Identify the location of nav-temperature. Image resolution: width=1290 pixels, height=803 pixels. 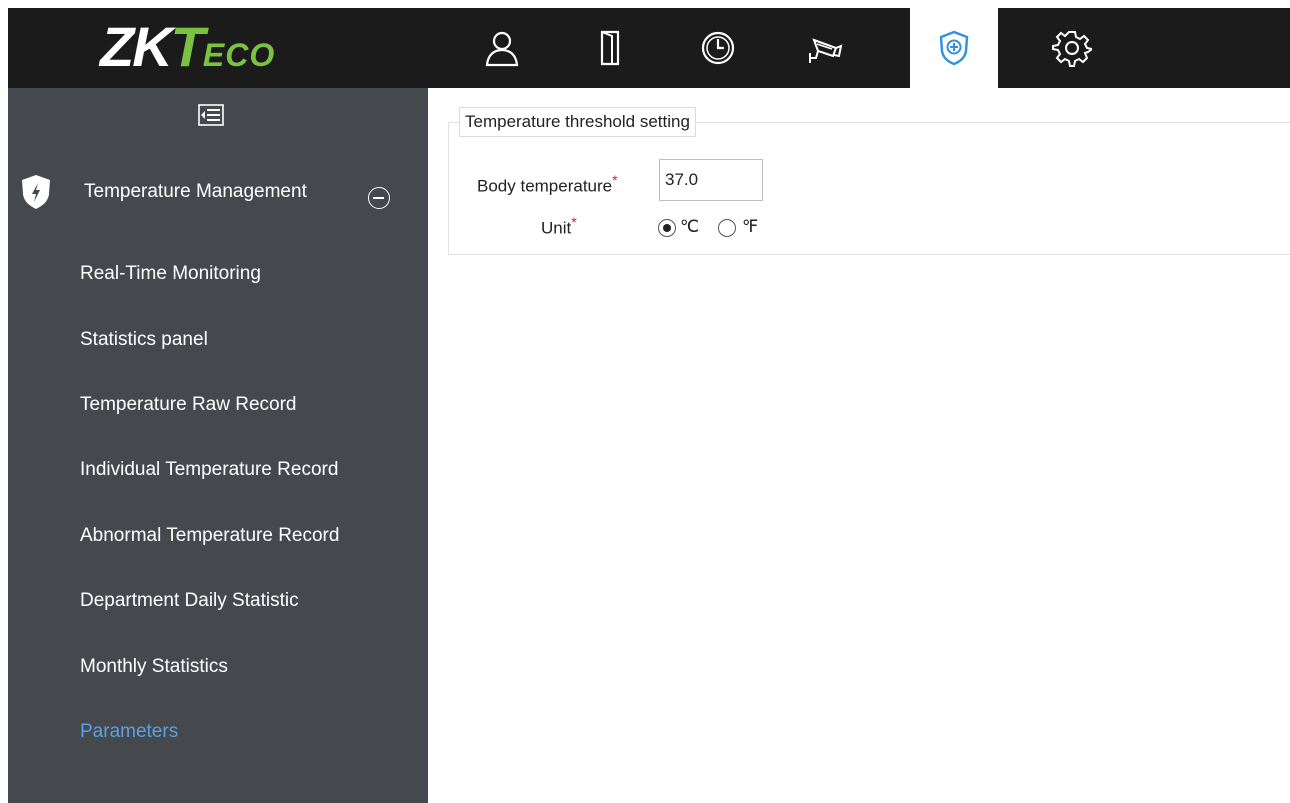
(954, 48).